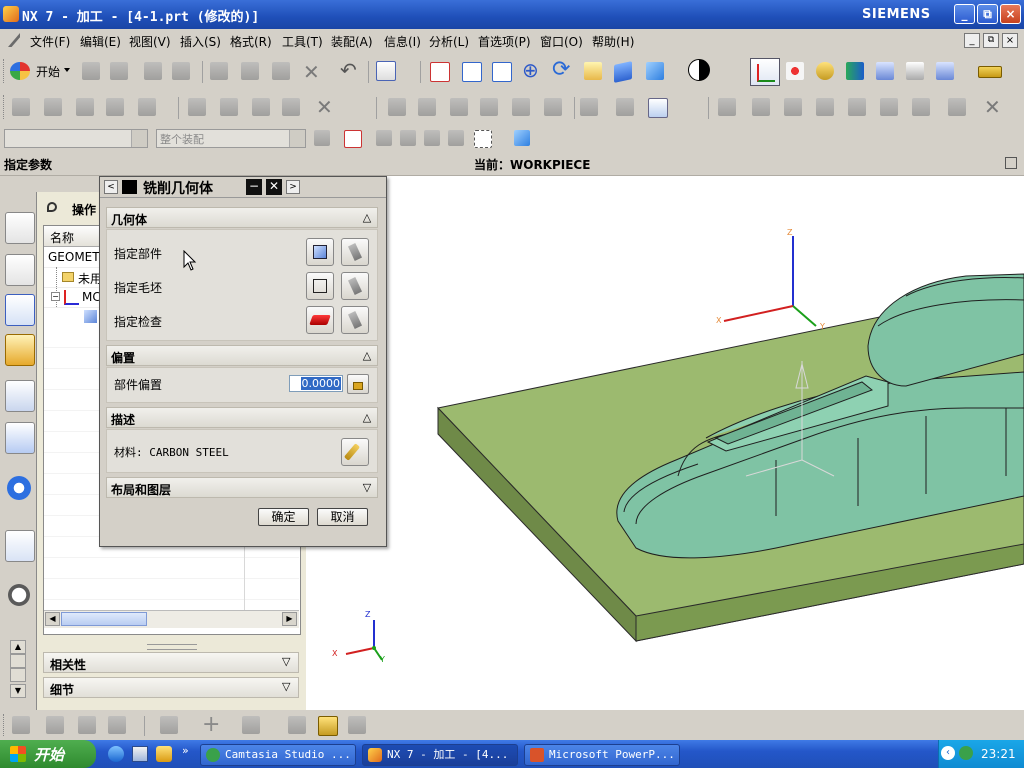 Image resolution: width=1024 pixels, height=768 pixels. Describe the element at coordinates (111, 187) in the screenshot. I see `collapse-left-icon: <` at that location.